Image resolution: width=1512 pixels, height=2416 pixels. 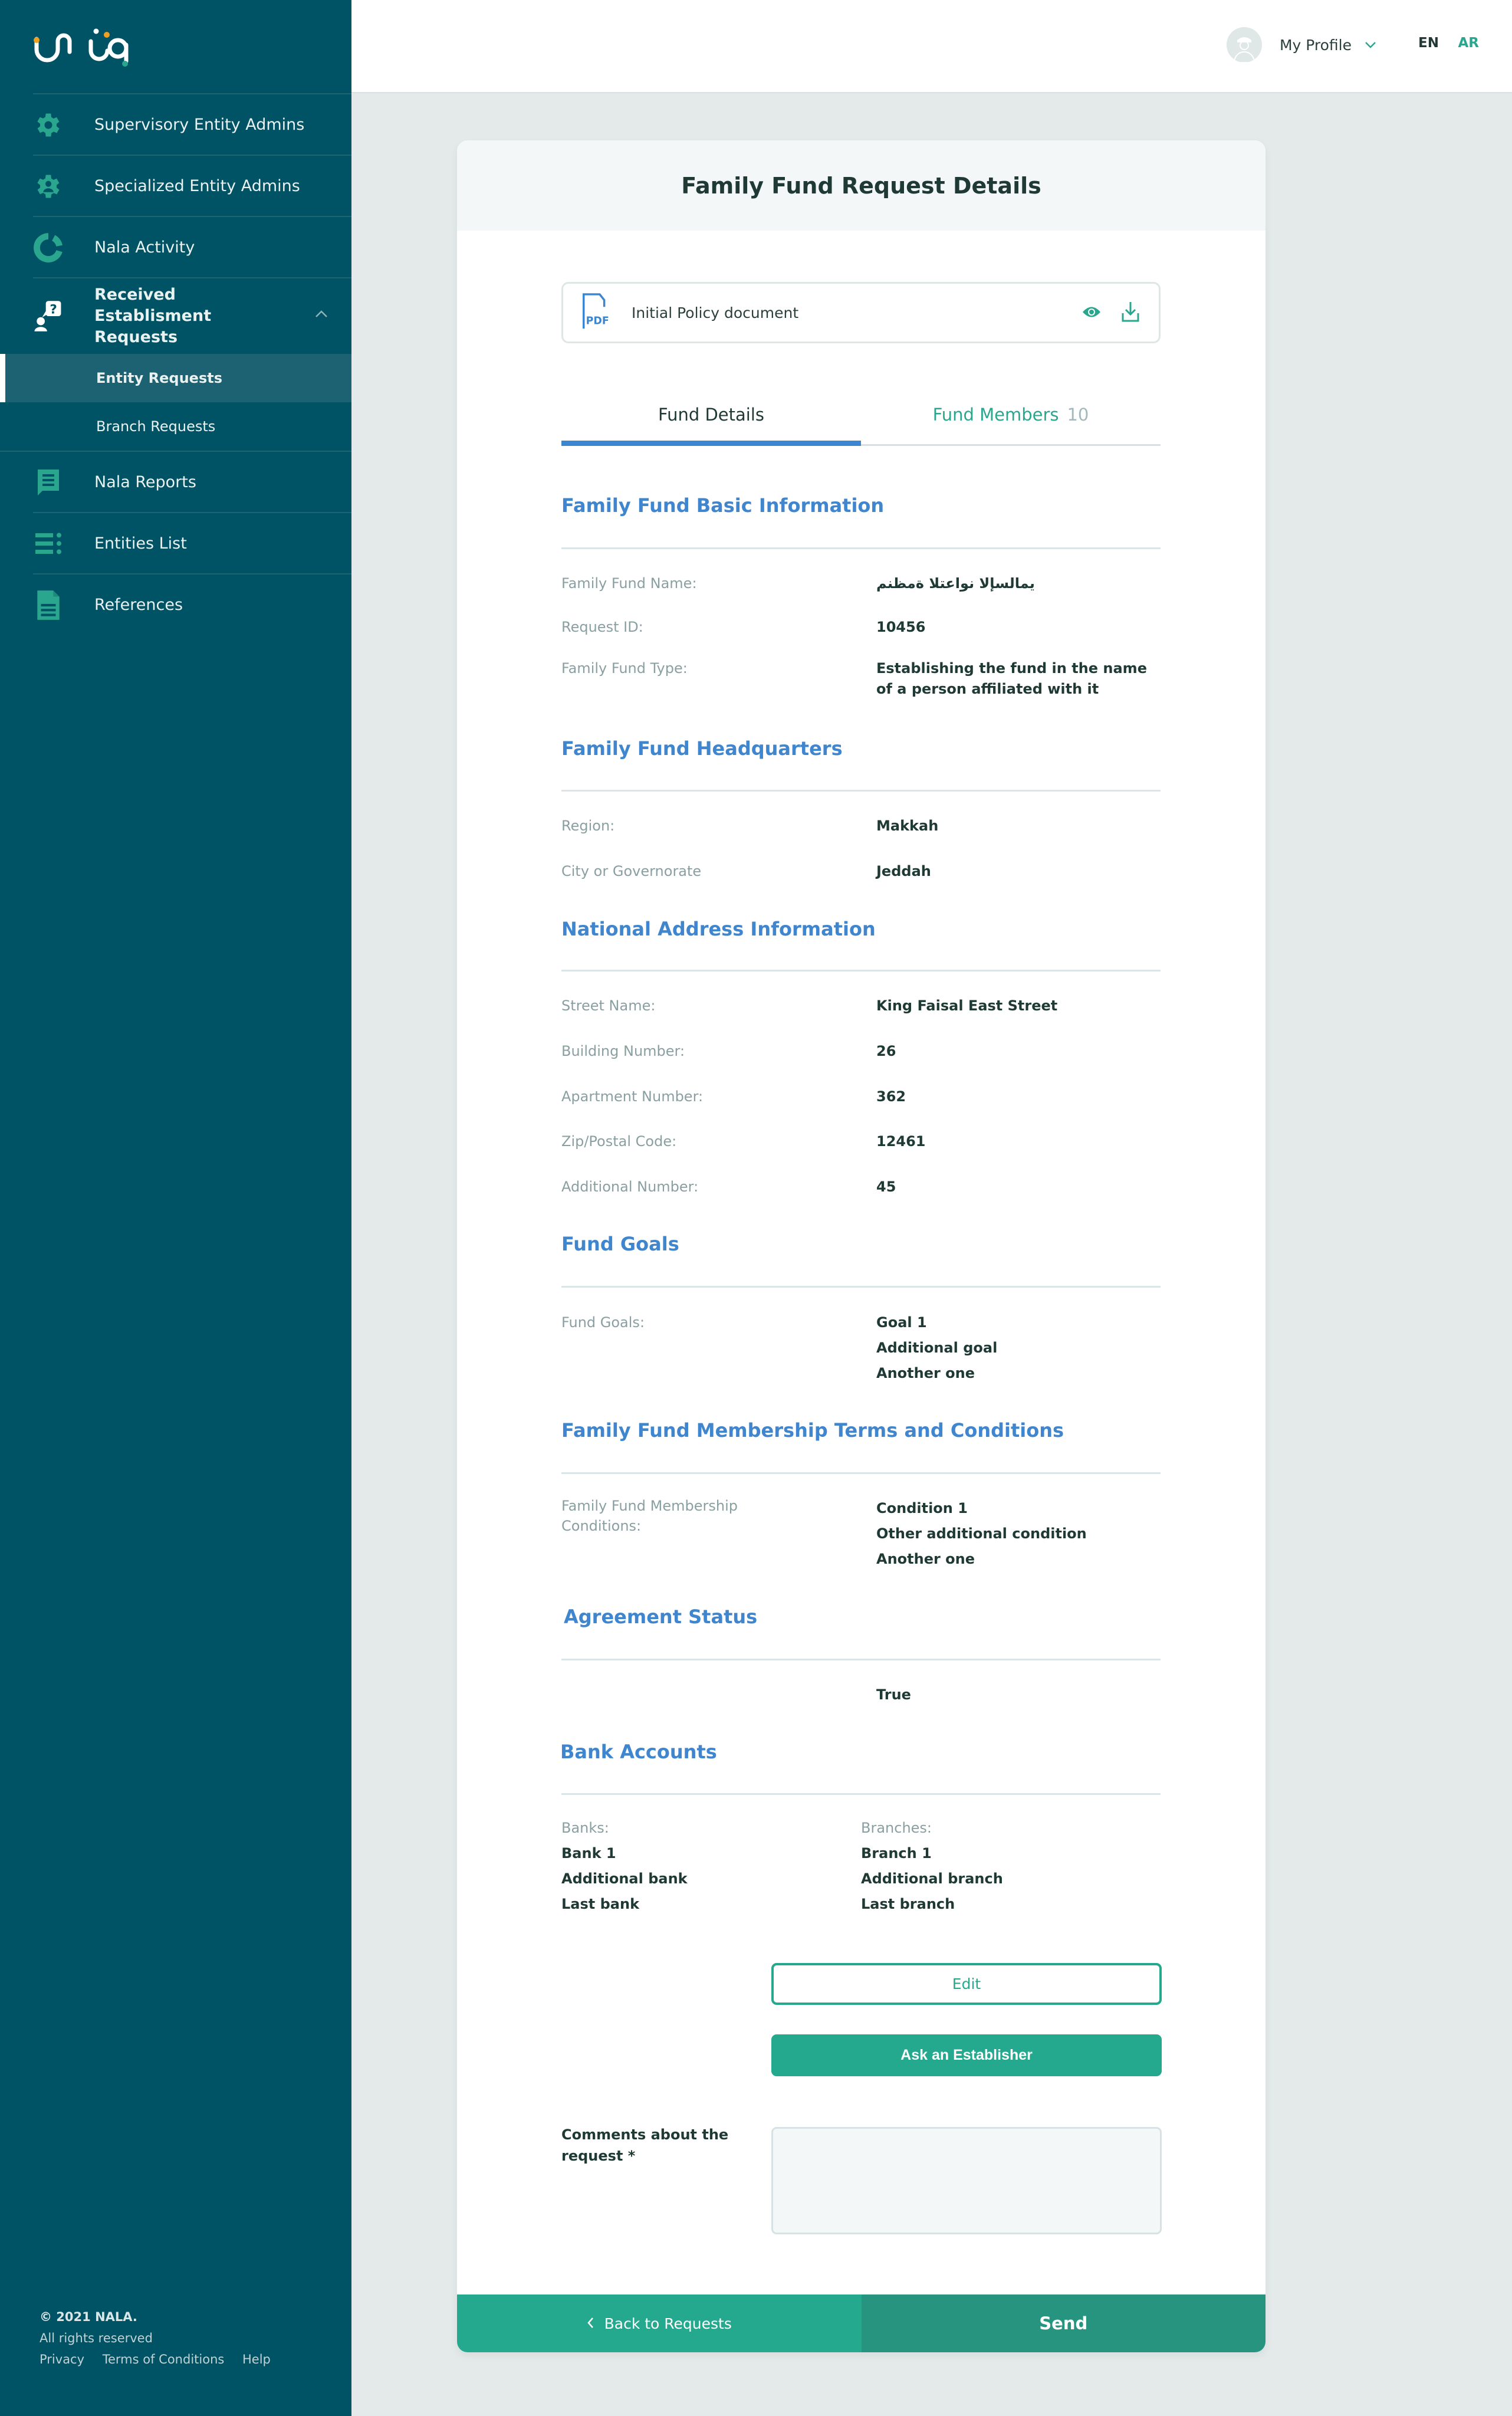 I want to click on field-label, so click(x=718, y=1695).